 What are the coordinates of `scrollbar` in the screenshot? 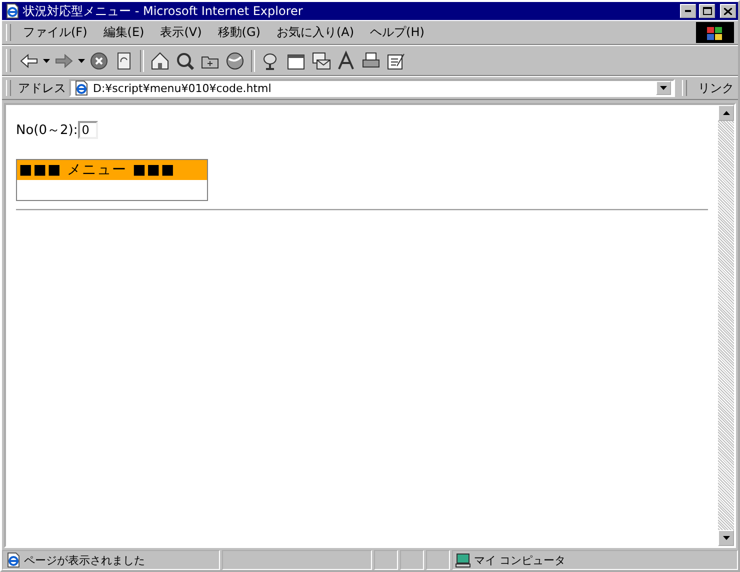 It's located at (726, 325).